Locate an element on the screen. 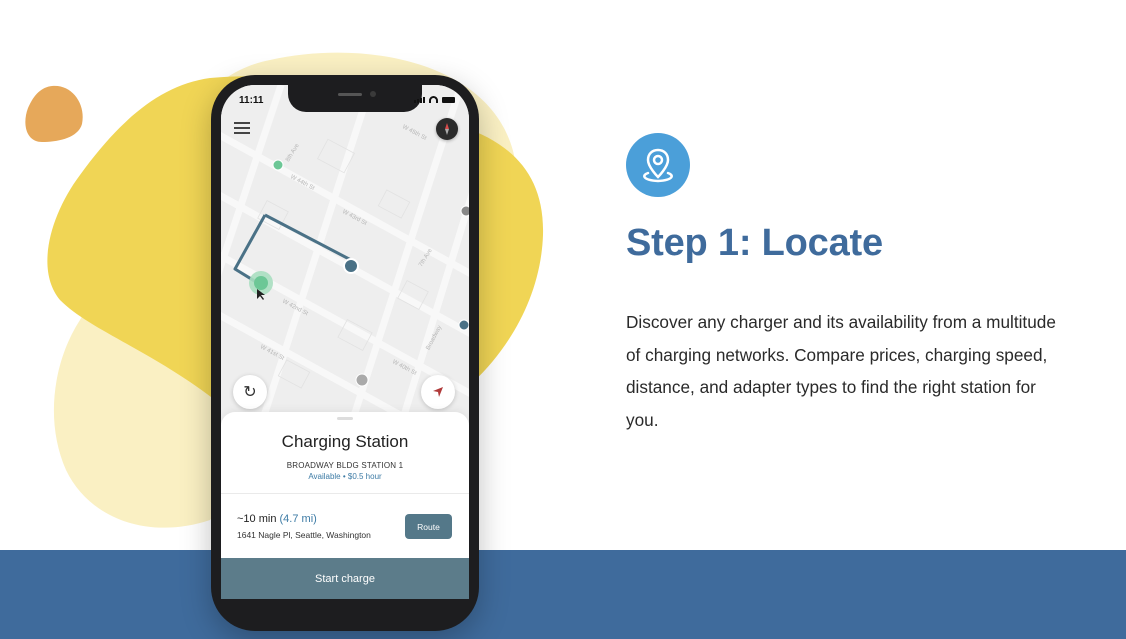 The image size is (1126, 639). location-pin-icon is located at coordinates (658, 165).